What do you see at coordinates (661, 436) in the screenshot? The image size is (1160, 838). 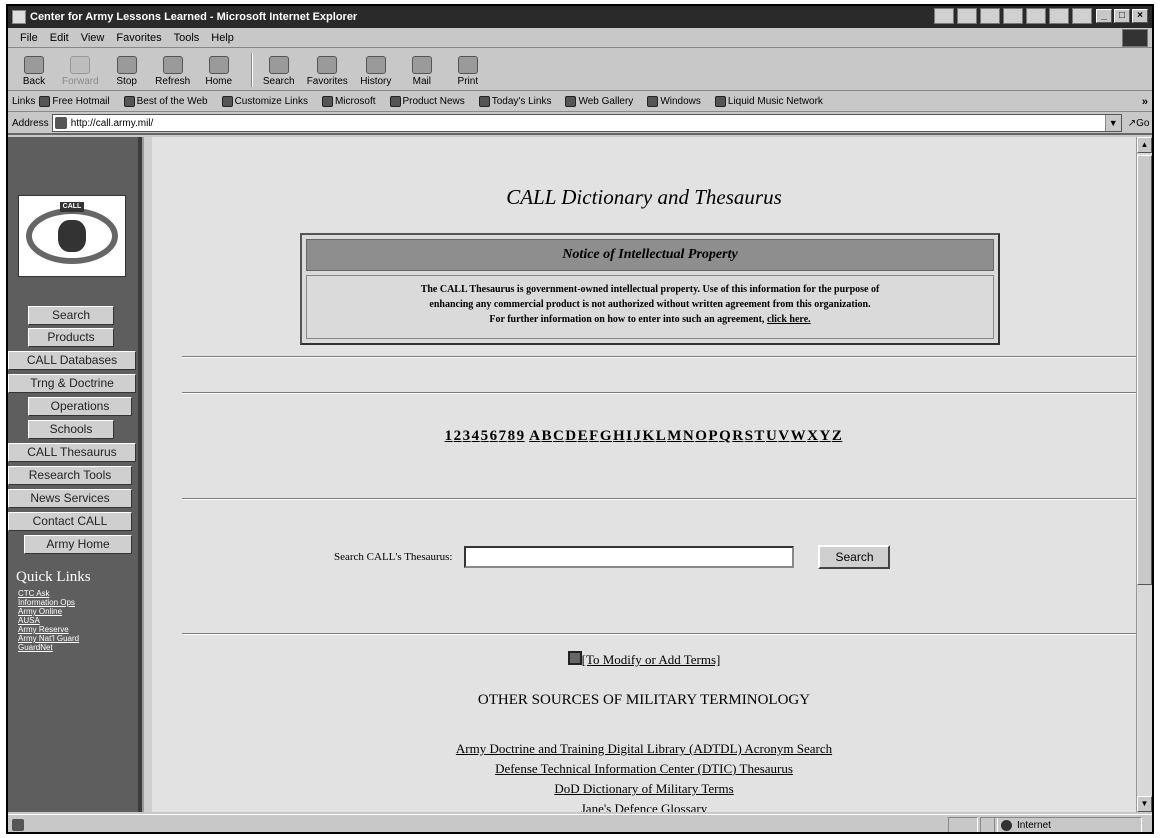 I see `index-link-l: L` at bounding box center [661, 436].